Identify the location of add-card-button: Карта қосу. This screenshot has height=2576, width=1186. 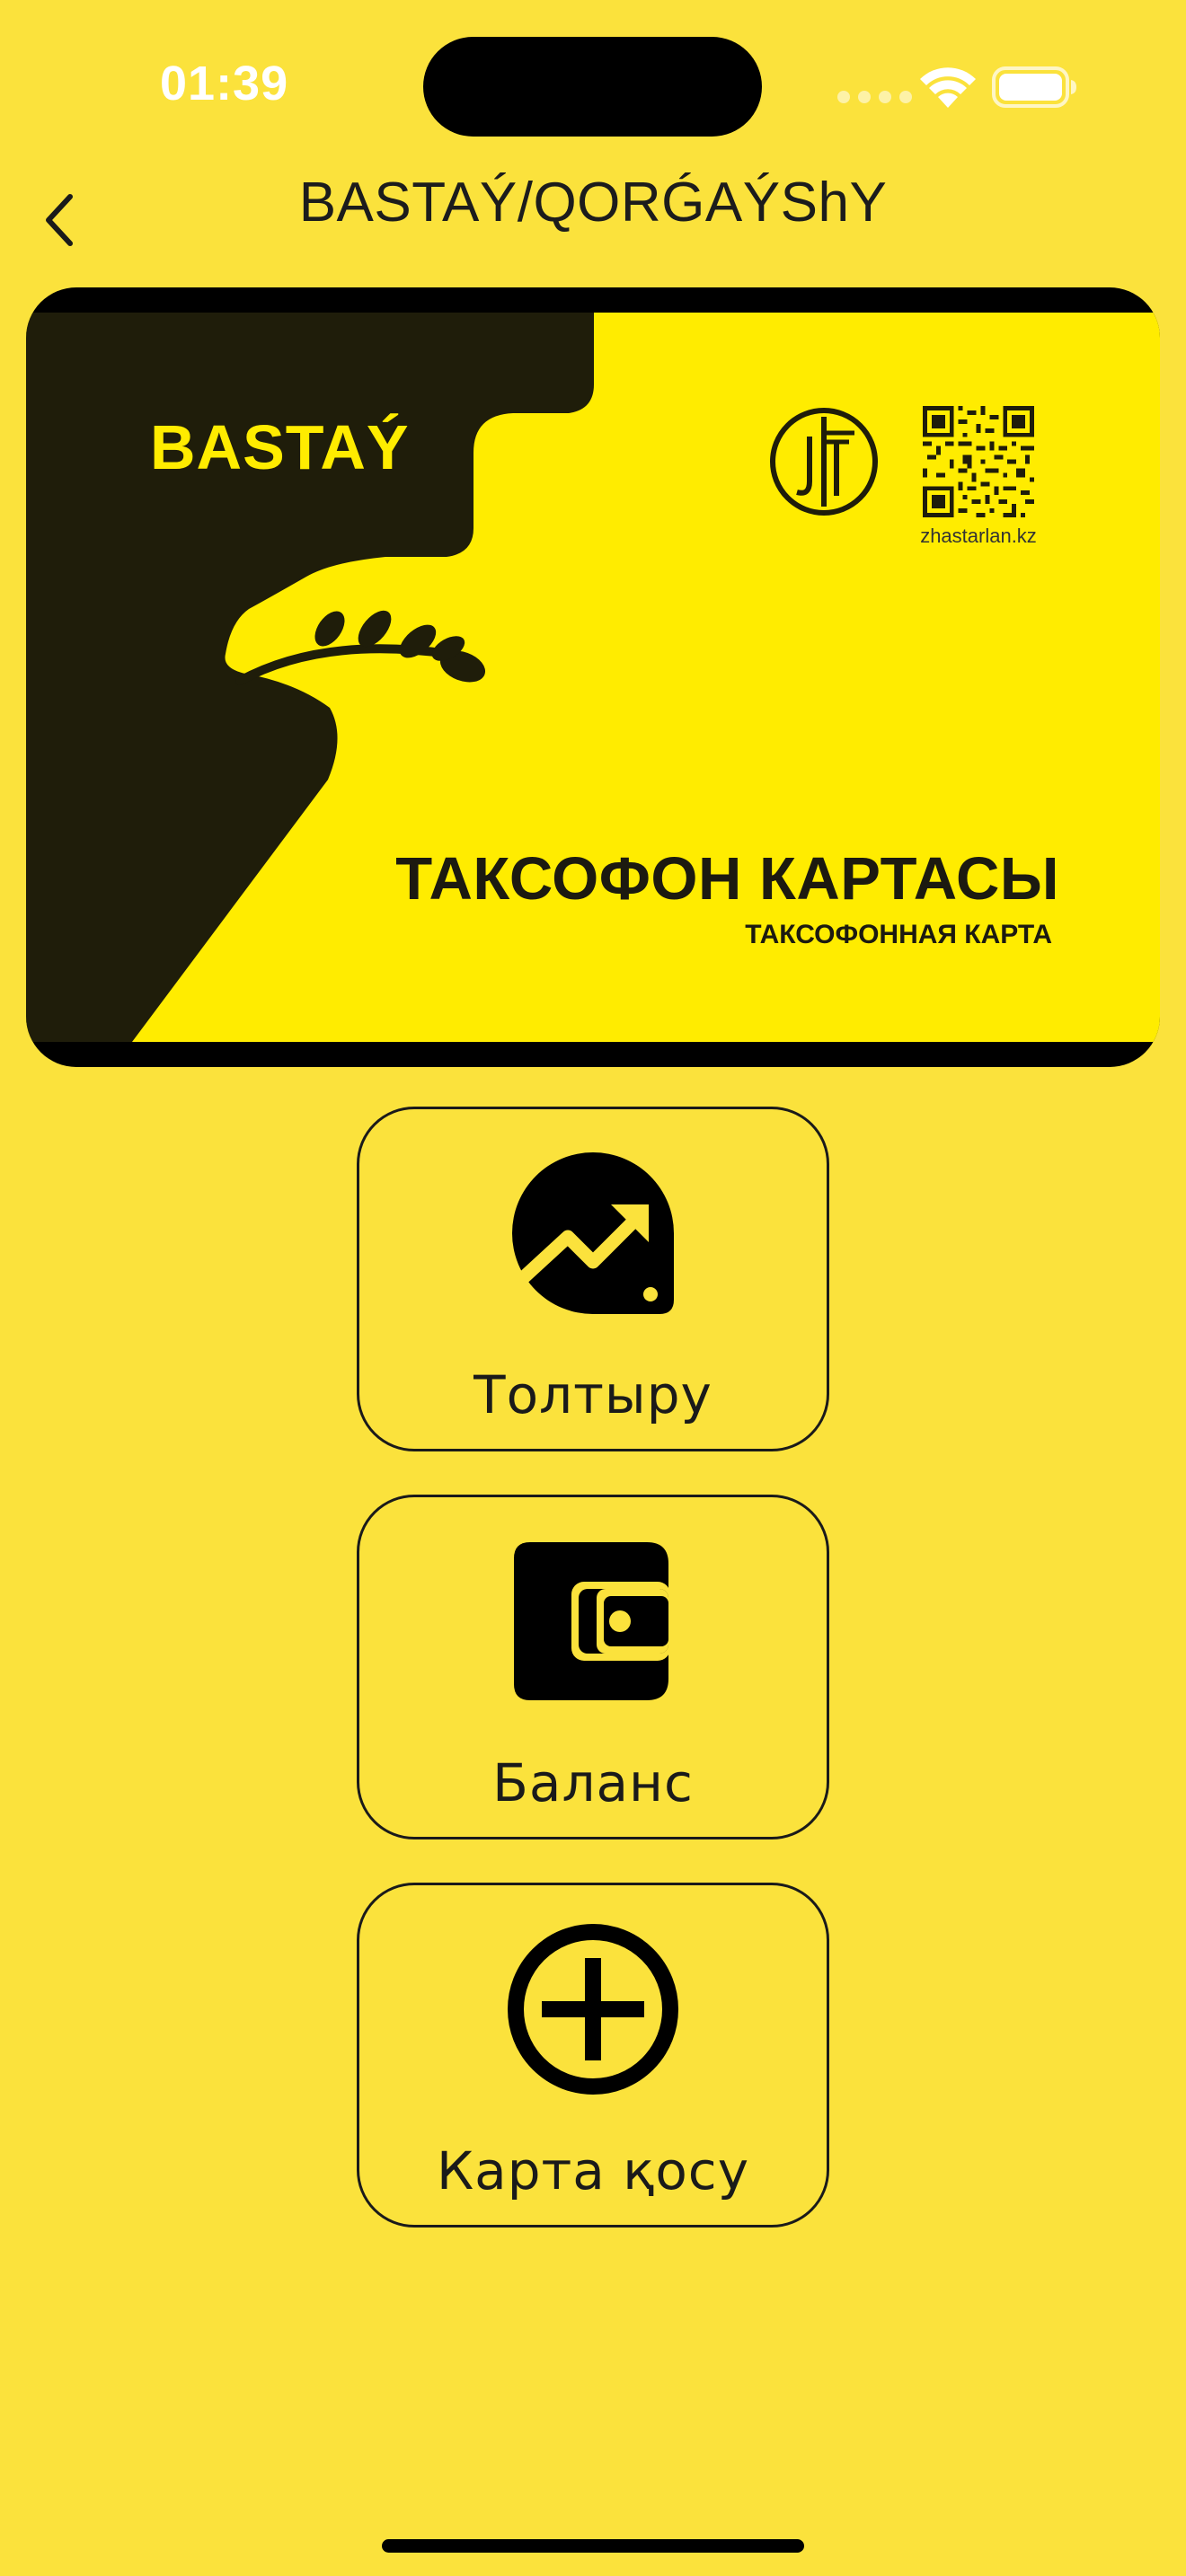
(593, 2055).